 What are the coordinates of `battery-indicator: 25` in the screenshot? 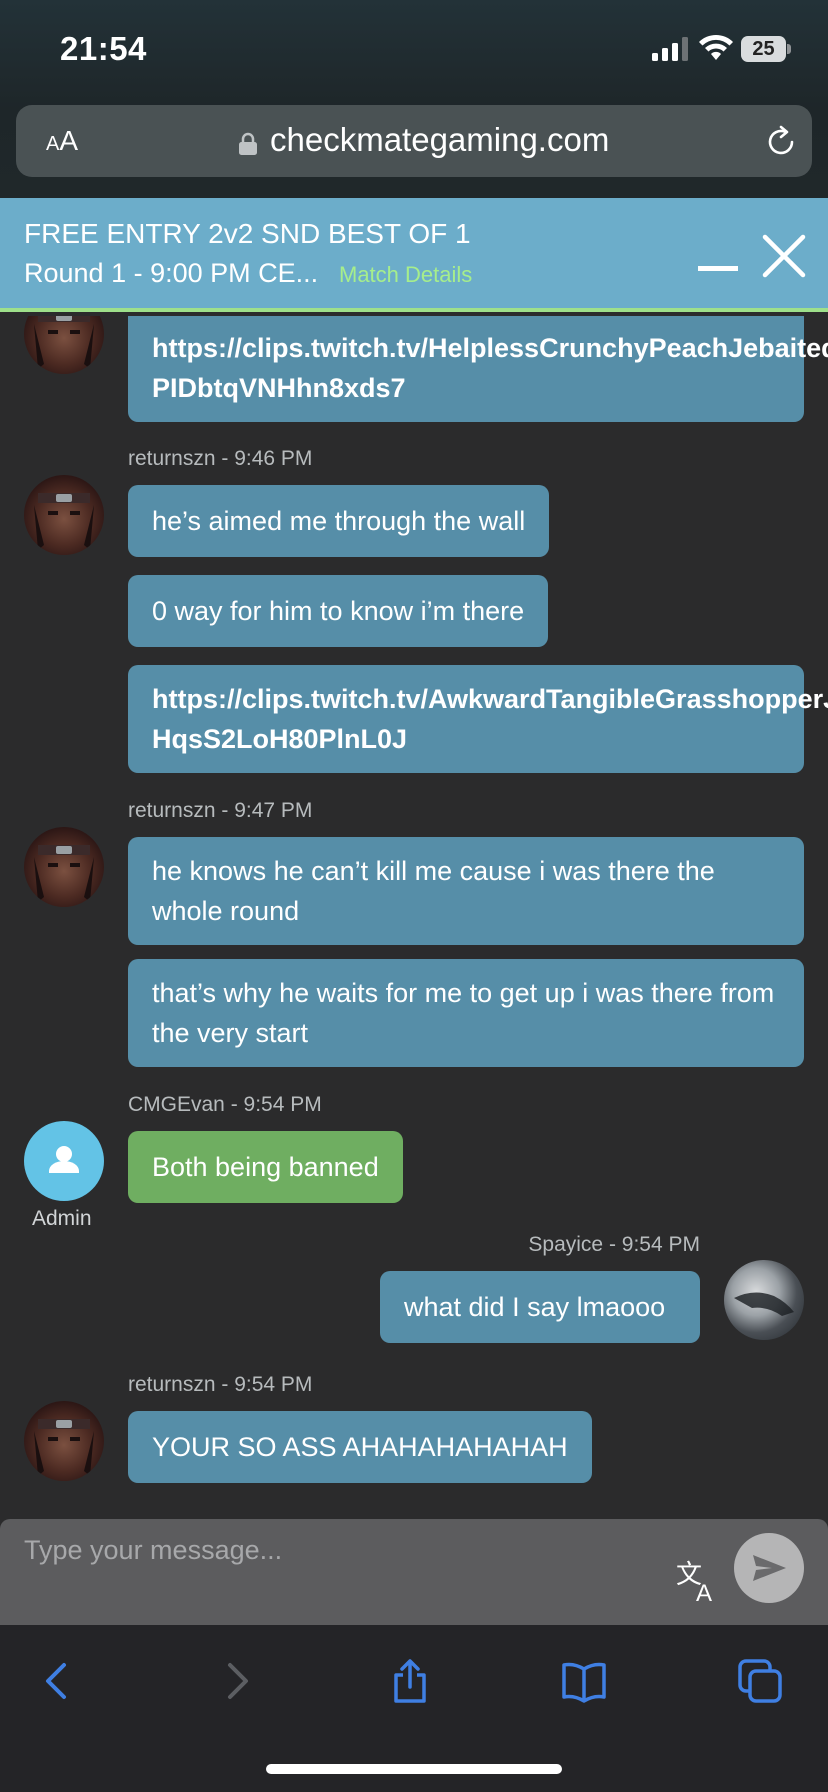 It's located at (766, 49).